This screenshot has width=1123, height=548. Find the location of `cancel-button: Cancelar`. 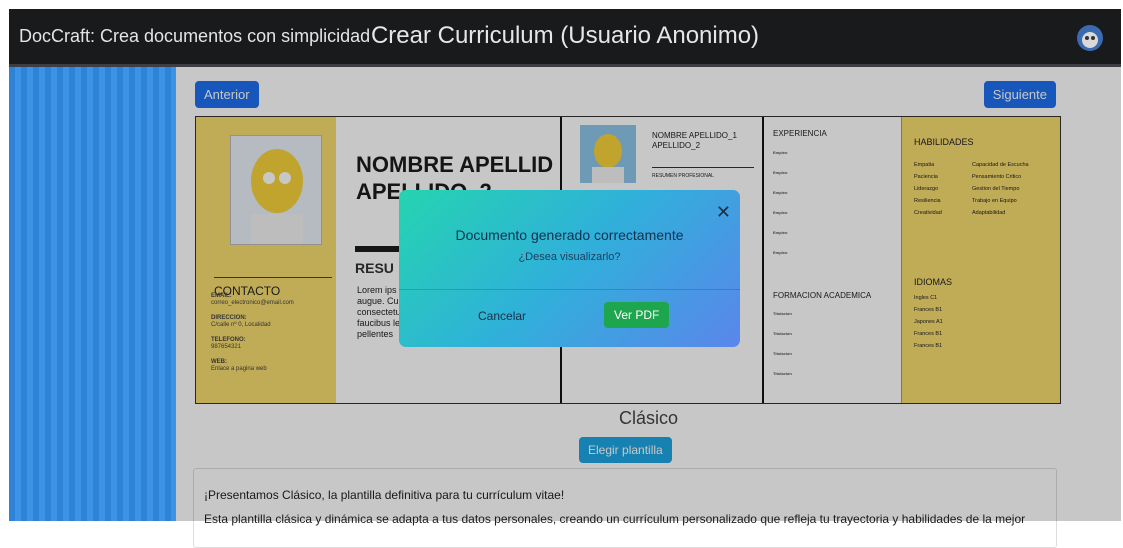

cancel-button: Cancelar is located at coordinates (502, 316).